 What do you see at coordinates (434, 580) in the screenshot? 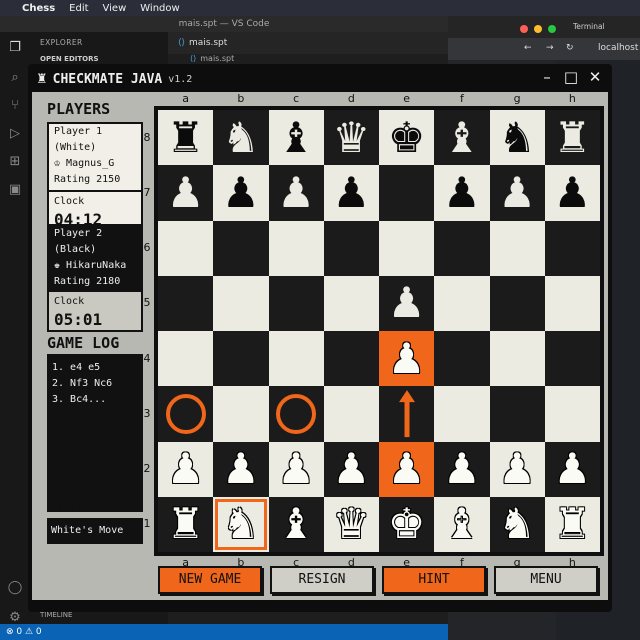
I see `hint-button: HINT` at bounding box center [434, 580].